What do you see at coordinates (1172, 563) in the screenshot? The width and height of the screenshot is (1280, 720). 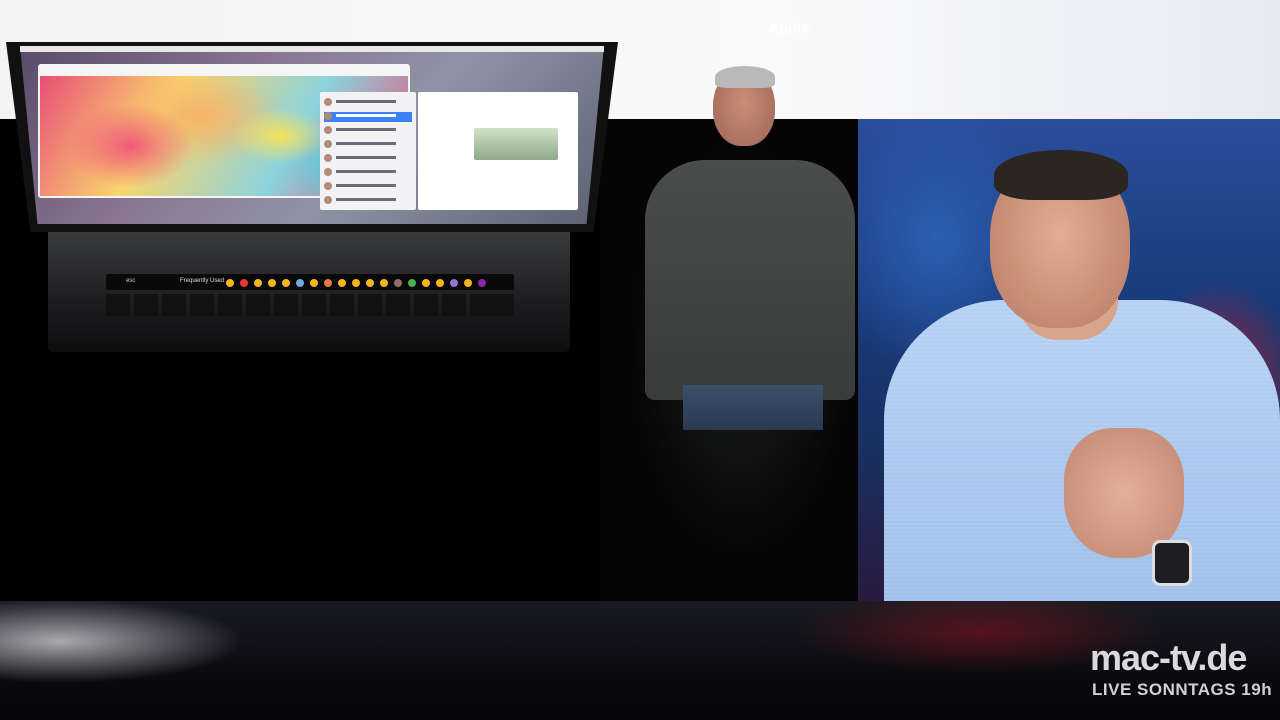 I see `smartwatch-icon` at bounding box center [1172, 563].